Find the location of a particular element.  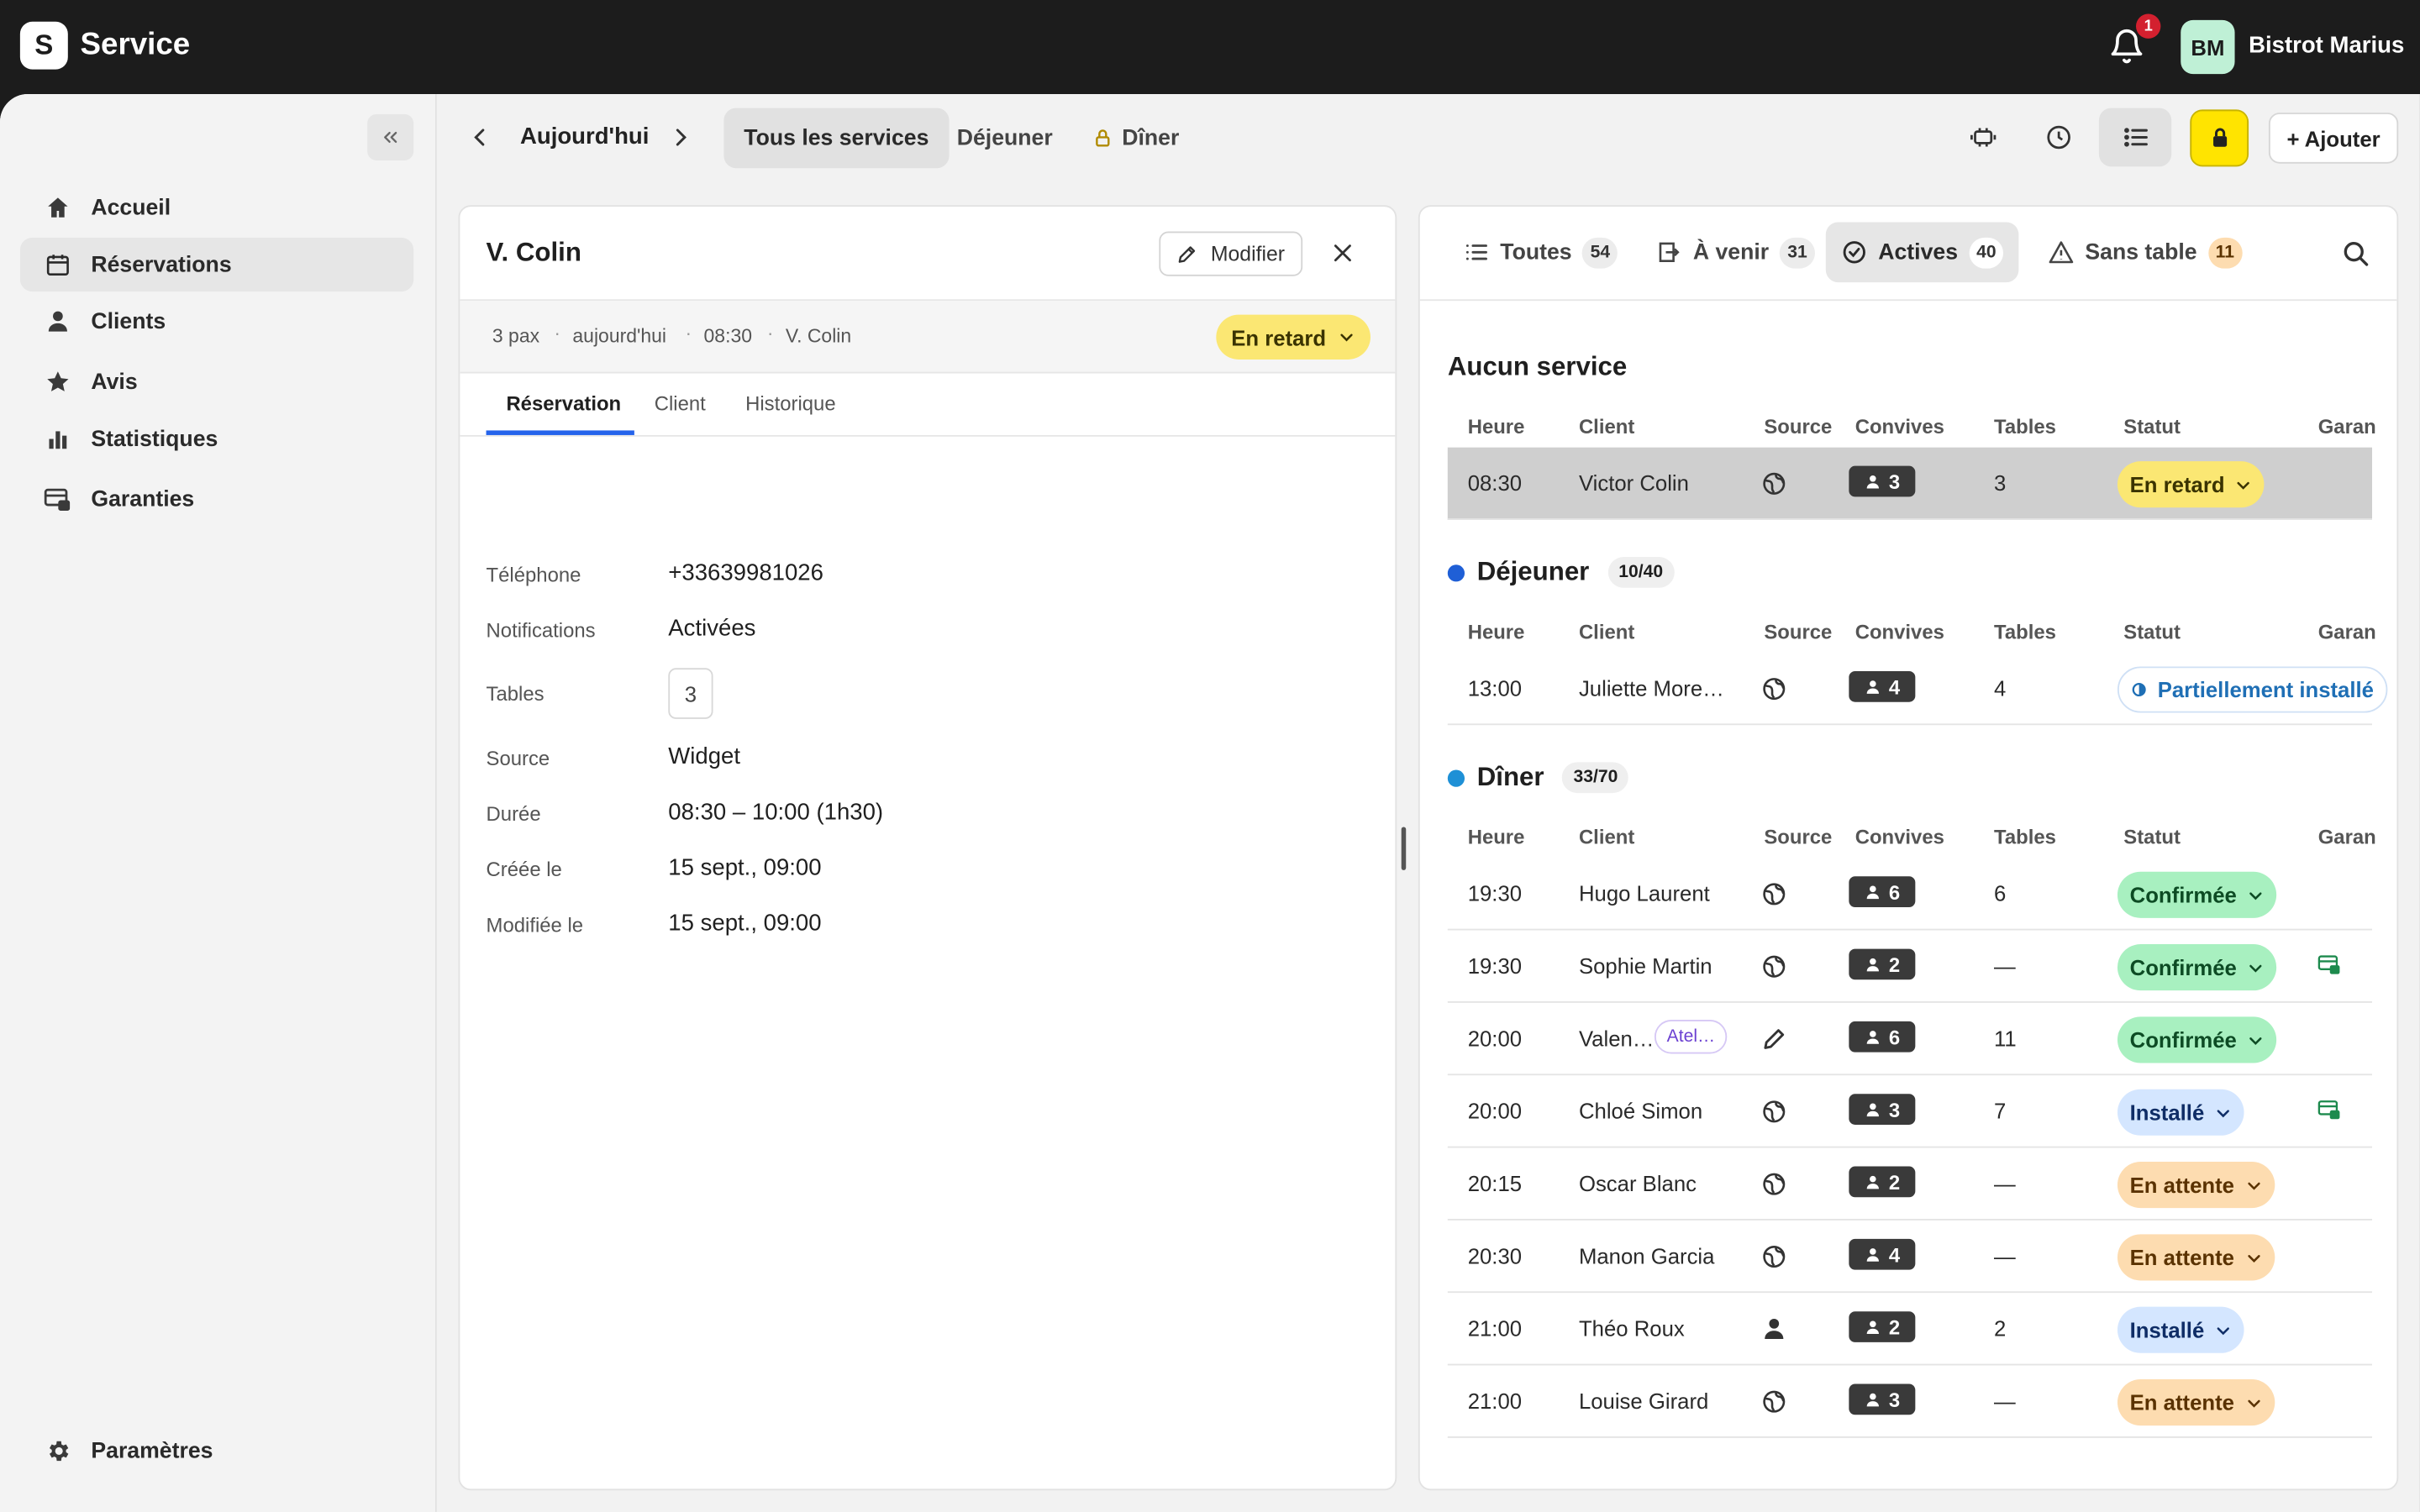

list-view-button is located at coordinates (2135, 137).